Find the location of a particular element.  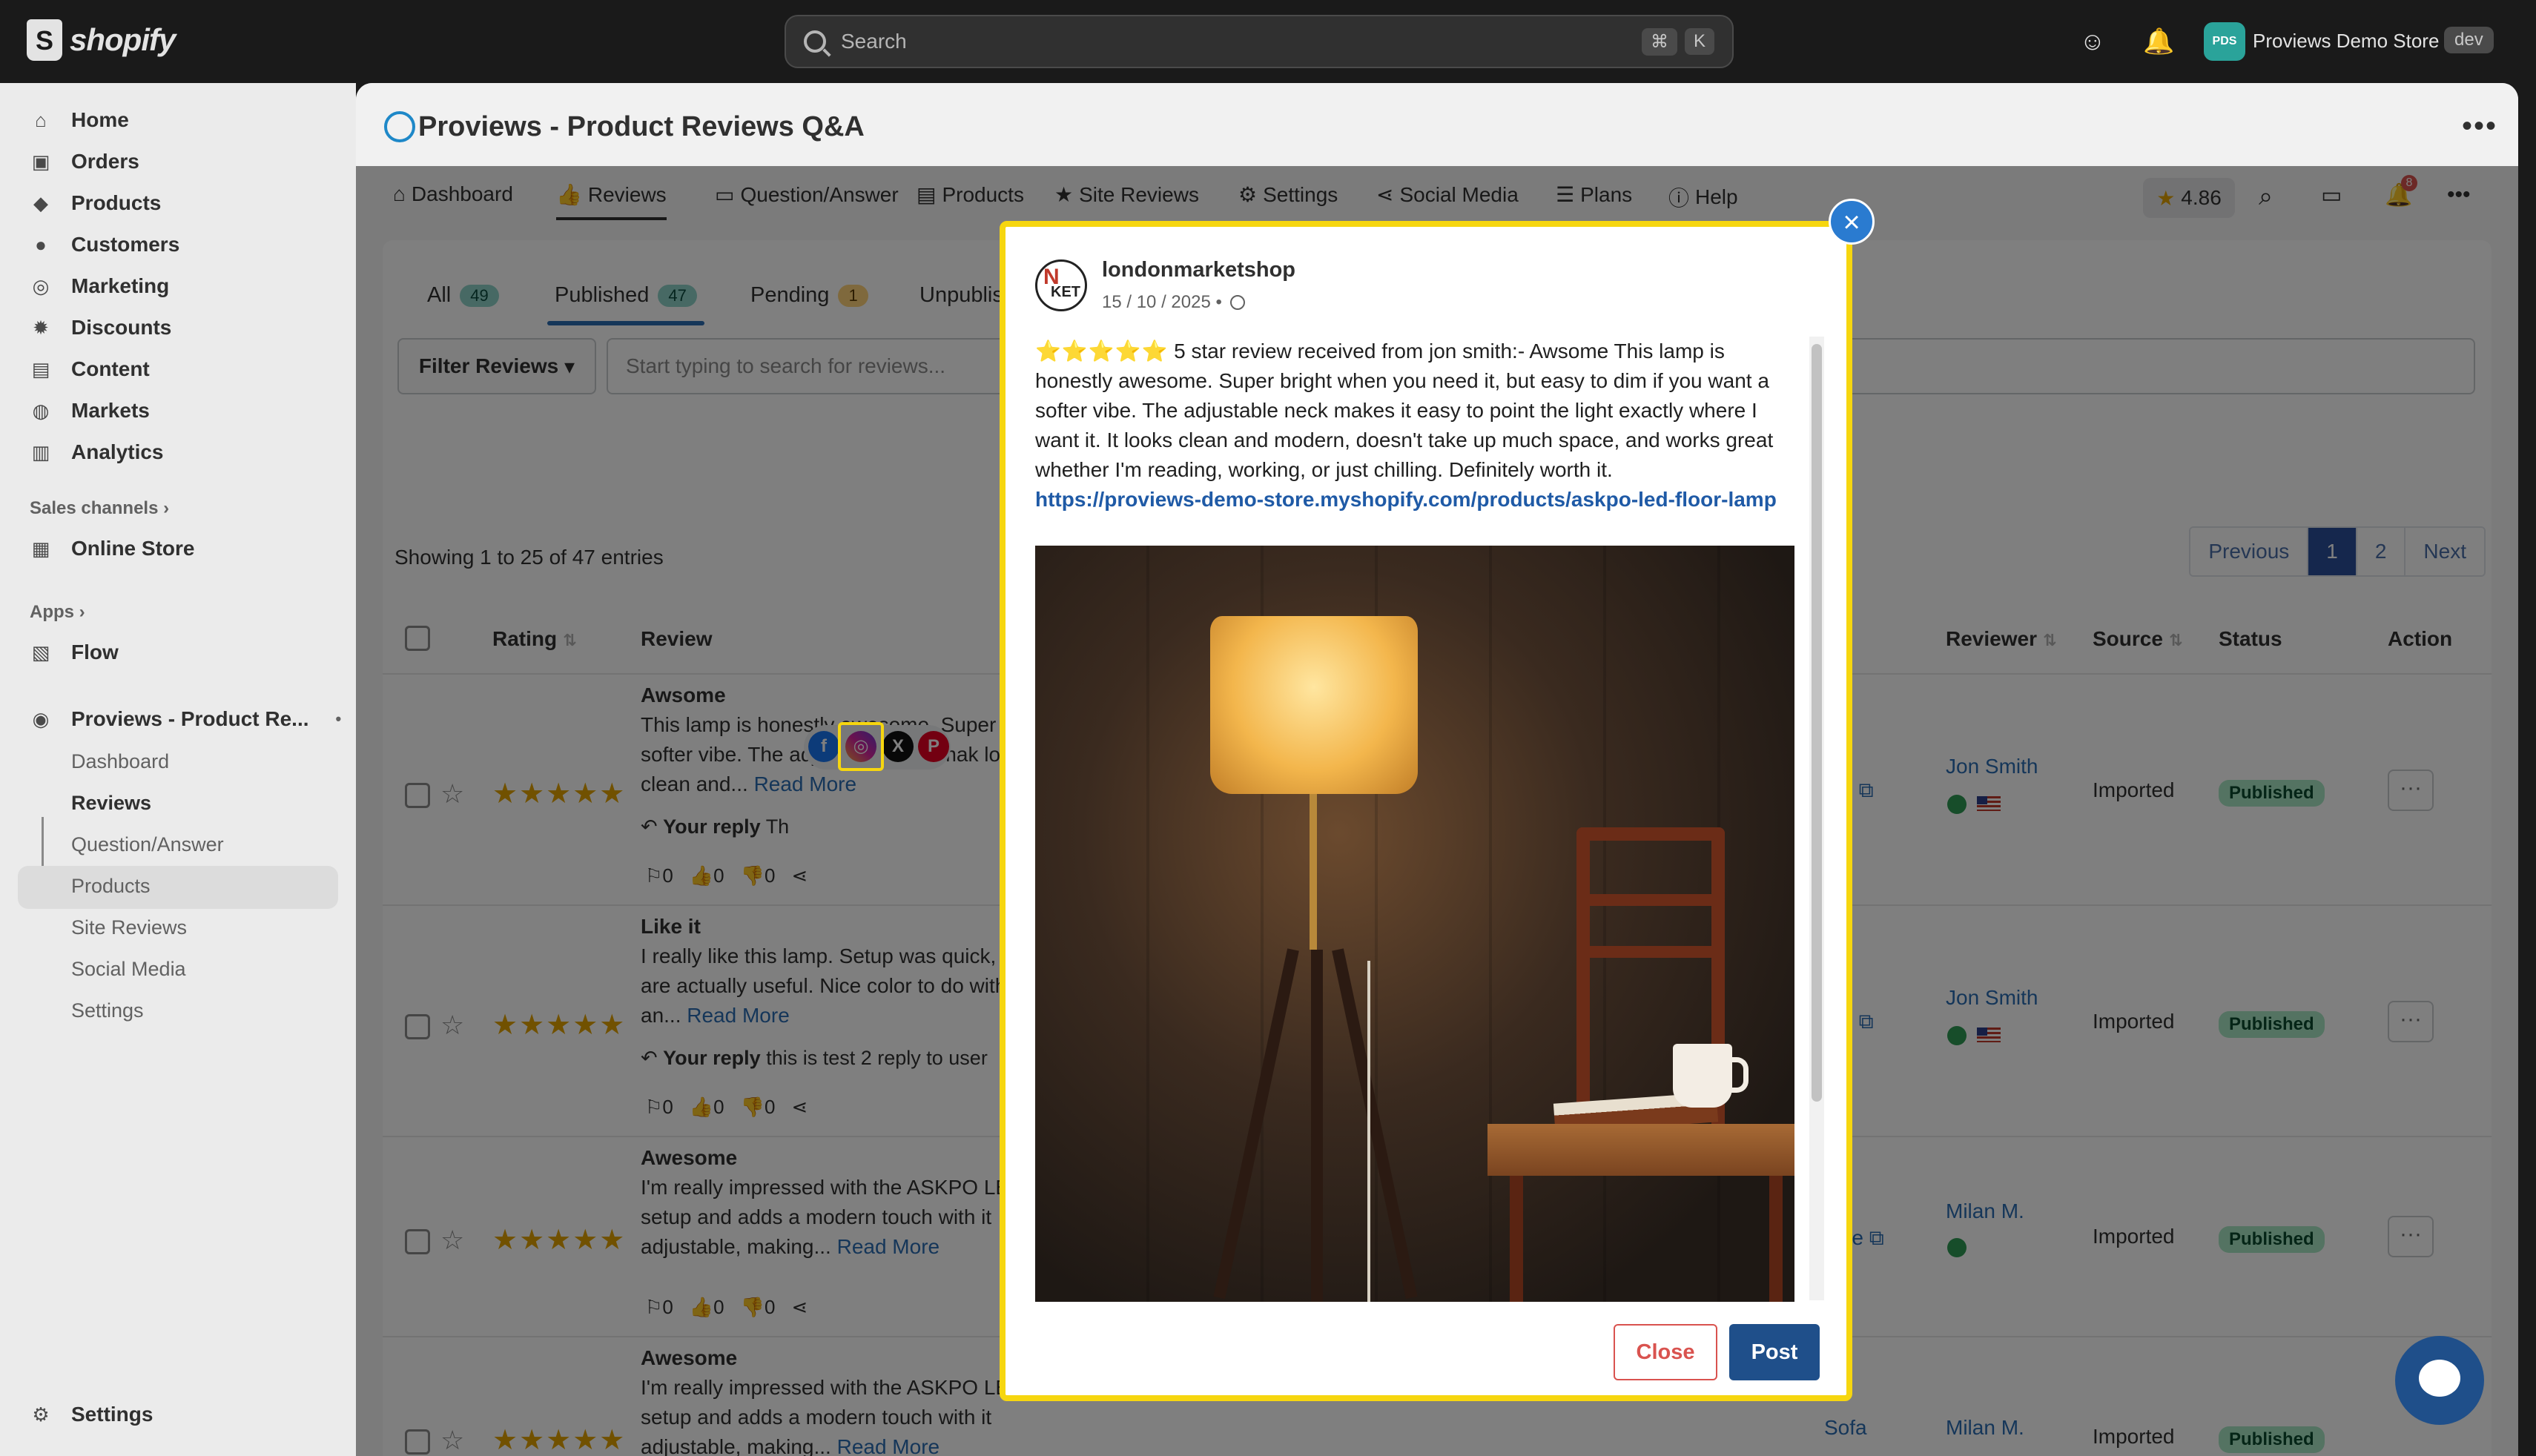

sidebar-item-marketing: ◎ Marketing is located at coordinates (100, 286).